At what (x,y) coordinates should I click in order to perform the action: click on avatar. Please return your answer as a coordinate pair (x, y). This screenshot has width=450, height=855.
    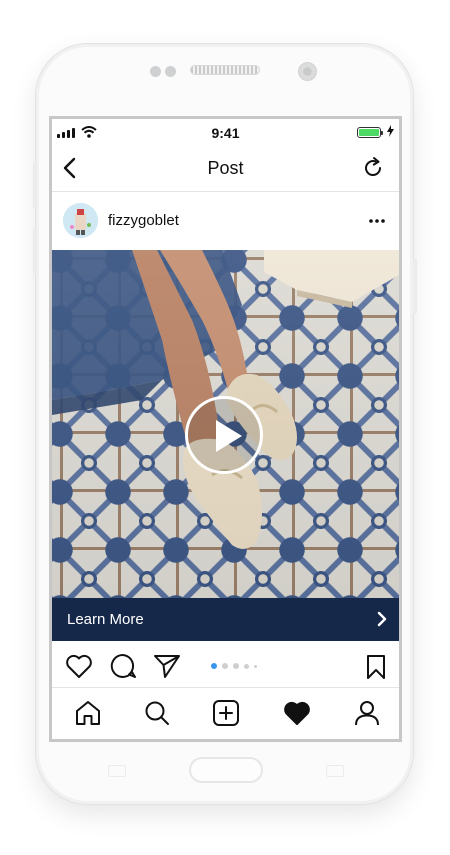
    Looking at the image, I should click on (80, 220).